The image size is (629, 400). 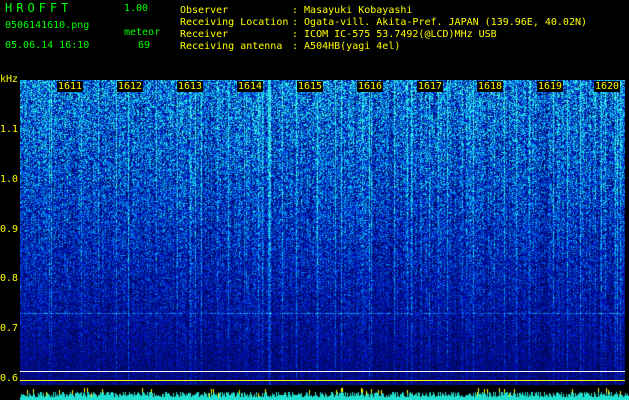 What do you see at coordinates (314, 392) in the screenshot?
I see `signal-strip` at bounding box center [314, 392].